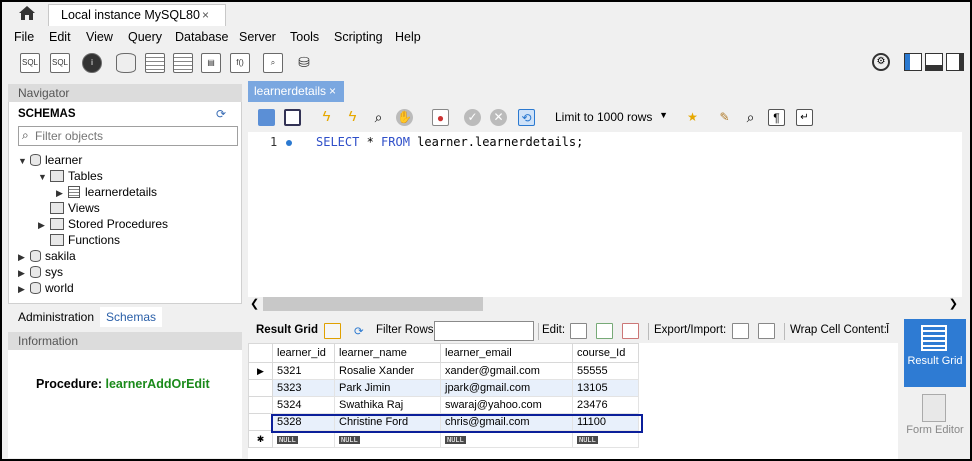  I want to click on commit-icon: ✓, so click(472, 117).